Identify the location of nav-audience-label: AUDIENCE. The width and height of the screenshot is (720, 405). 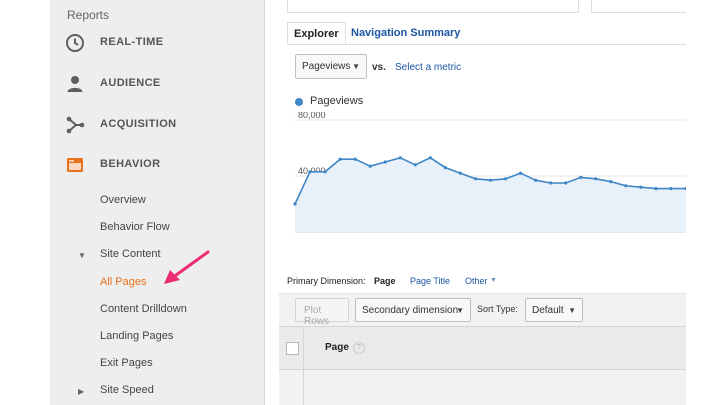
(130, 83).